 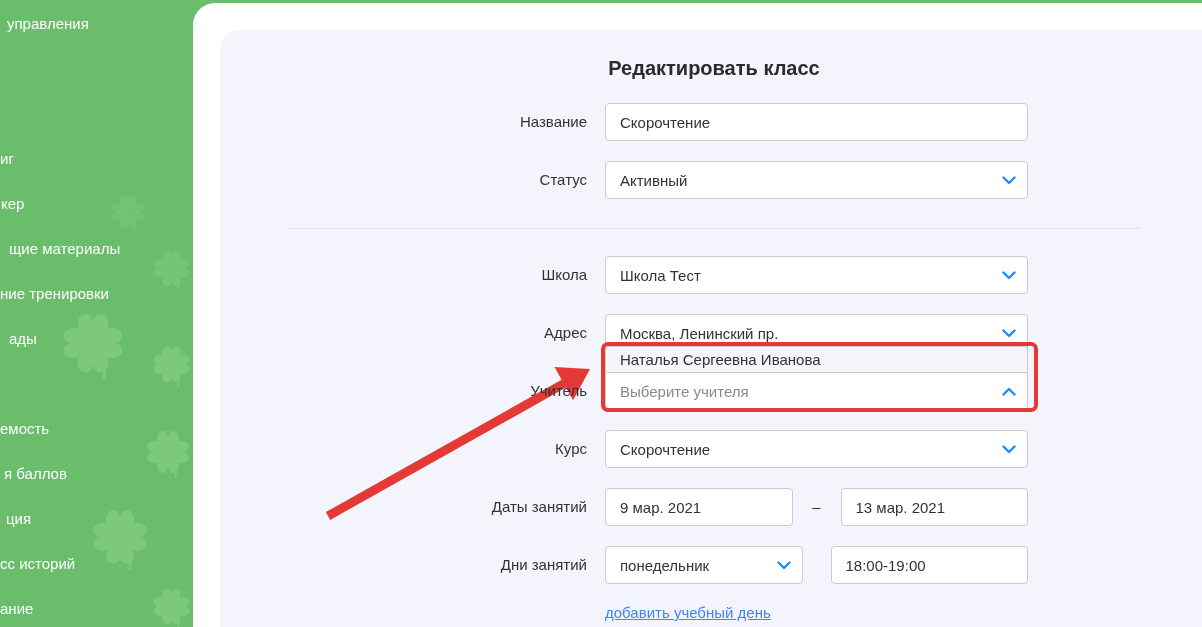 What do you see at coordinates (816, 122) in the screenshot?
I see `text-field: Скорочтение` at bounding box center [816, 122].